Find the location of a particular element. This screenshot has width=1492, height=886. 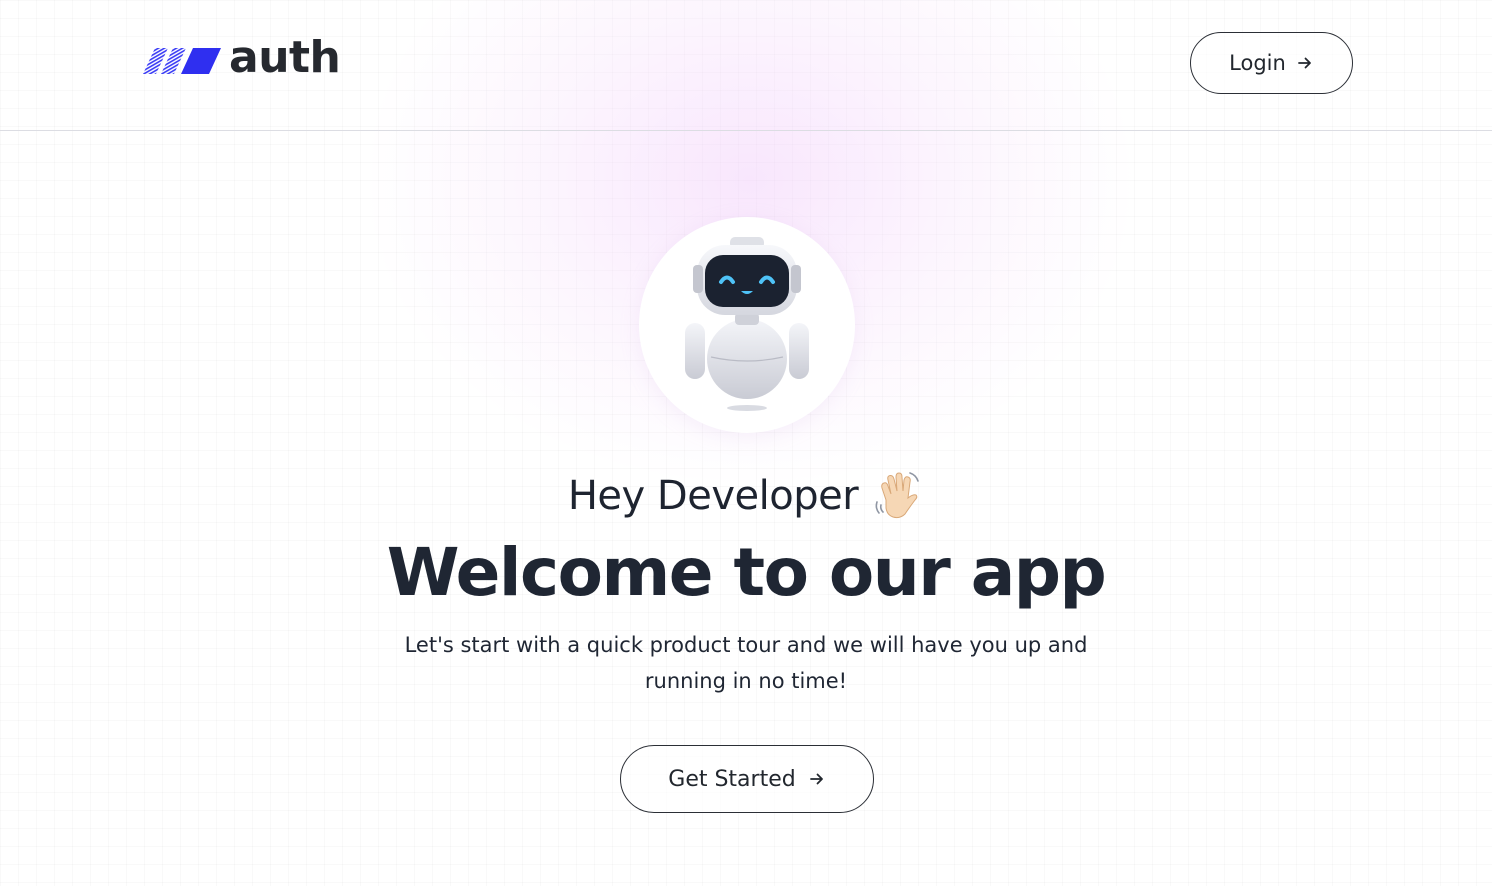

brand-logo: auth is located at coordinates (241, 58).